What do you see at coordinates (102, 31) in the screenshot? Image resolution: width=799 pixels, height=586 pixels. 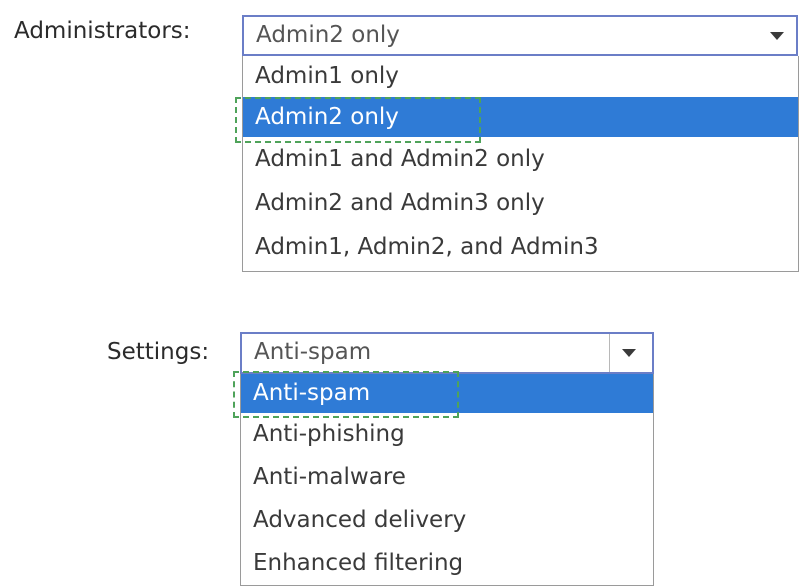 I see `administrators-label: Administrators:` at bounding box center [102, 31].